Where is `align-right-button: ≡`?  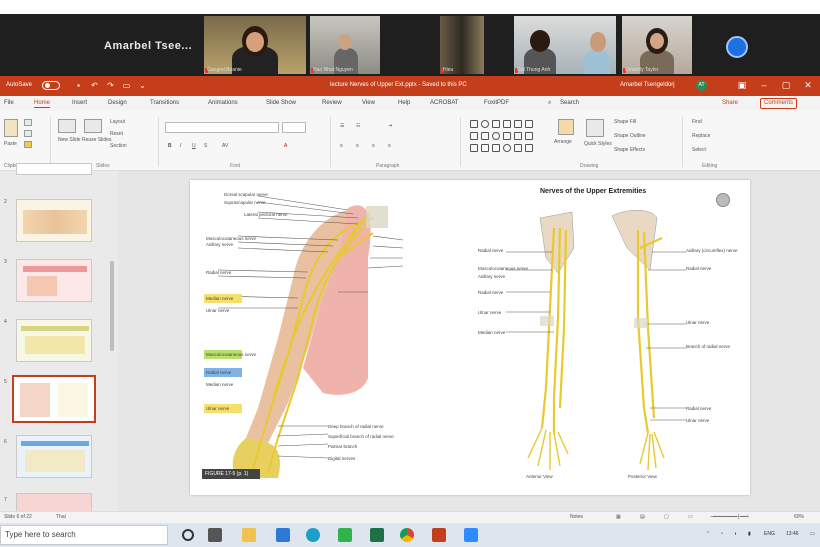
align-right-button: ≡ is located at coordinates (373, 146).